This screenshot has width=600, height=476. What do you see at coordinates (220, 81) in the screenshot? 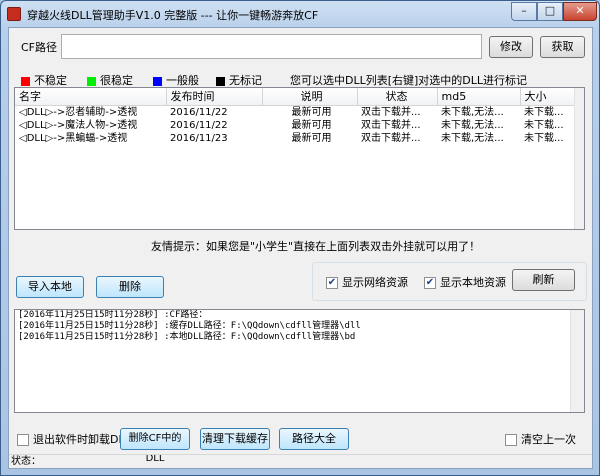
I see `black-square-icon` at bounding box center [220, 81].